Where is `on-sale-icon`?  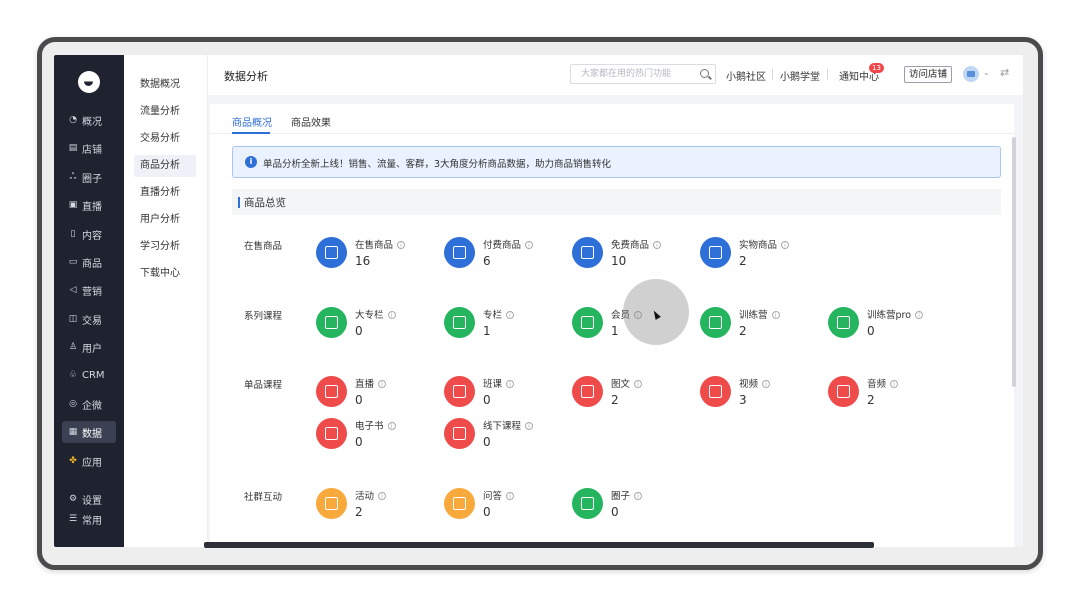 on-sale-icon is located at coordinates (331, 252).